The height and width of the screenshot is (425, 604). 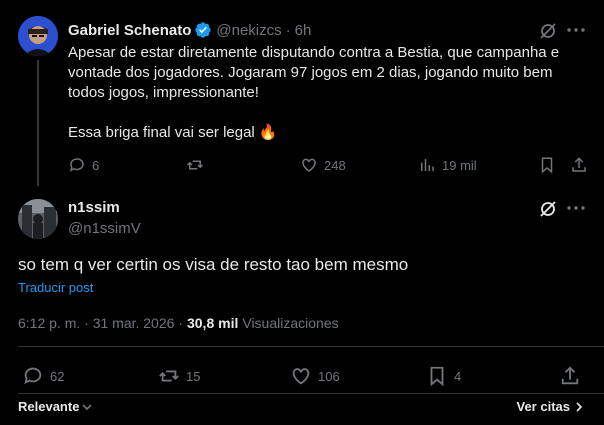 What do you see at coordinates (315, 376) in the screenshot?
I see `reply-like-button: 106` at bounding box center [315, 376].